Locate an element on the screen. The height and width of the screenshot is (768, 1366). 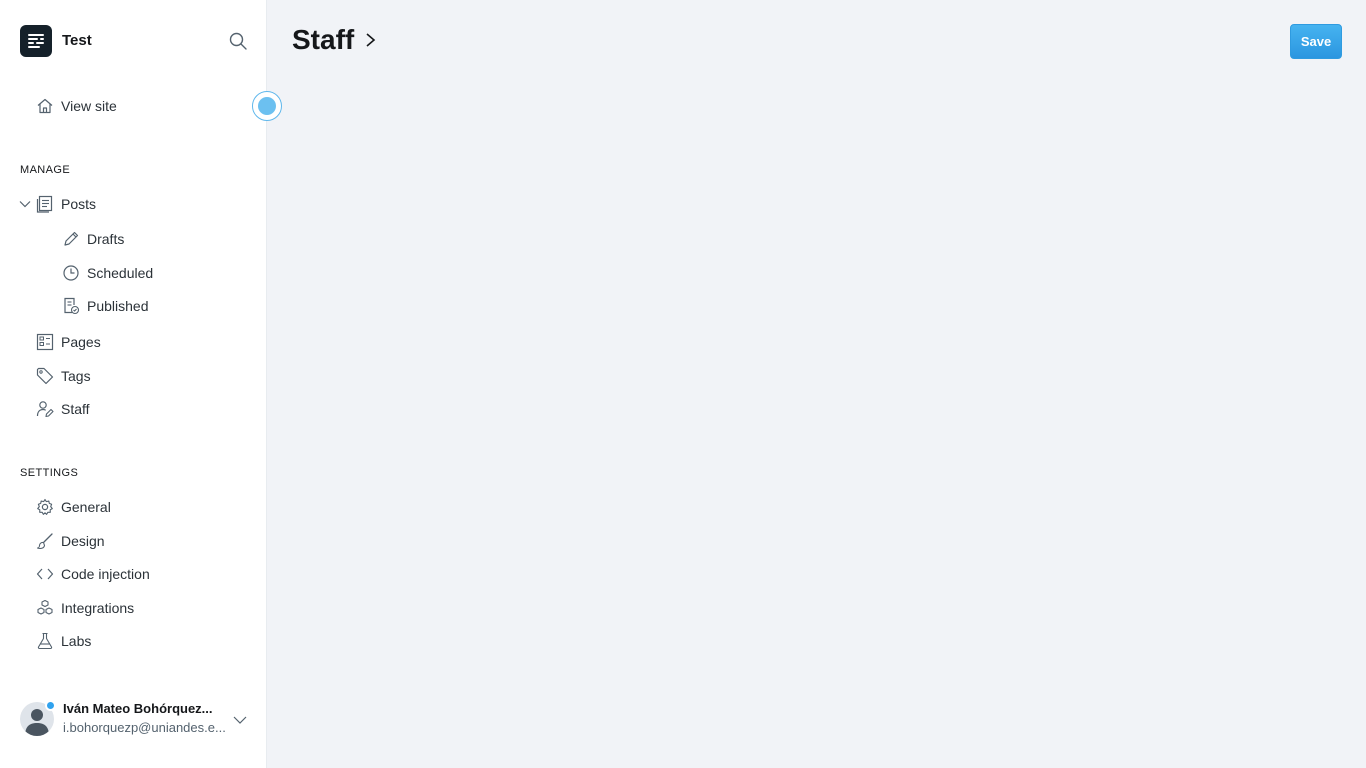
page-title: Staff is located at coordinates (323, 39).